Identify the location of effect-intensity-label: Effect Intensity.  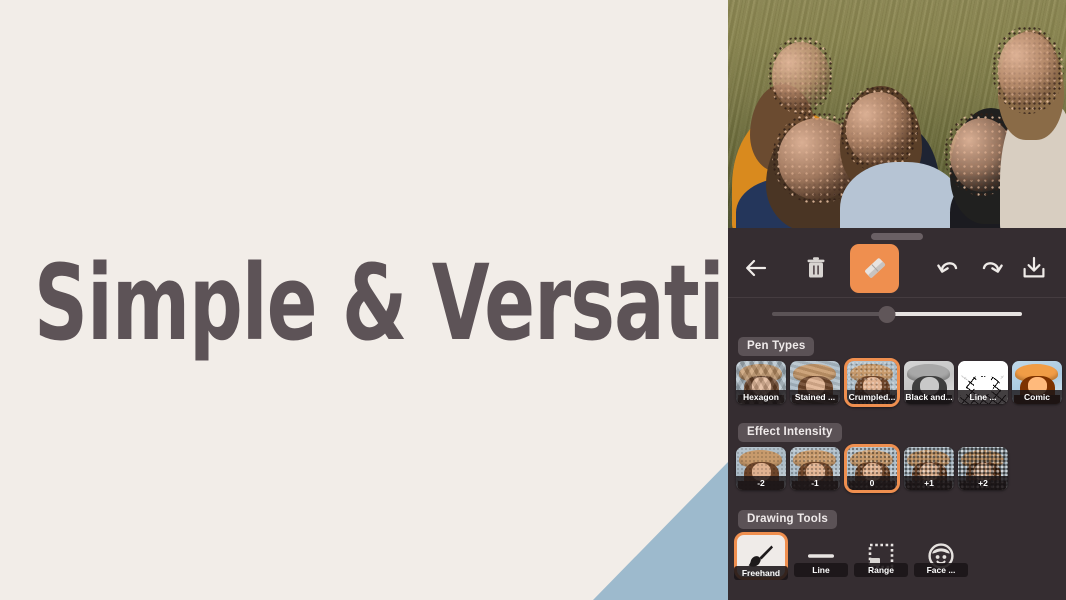
(790, 432).